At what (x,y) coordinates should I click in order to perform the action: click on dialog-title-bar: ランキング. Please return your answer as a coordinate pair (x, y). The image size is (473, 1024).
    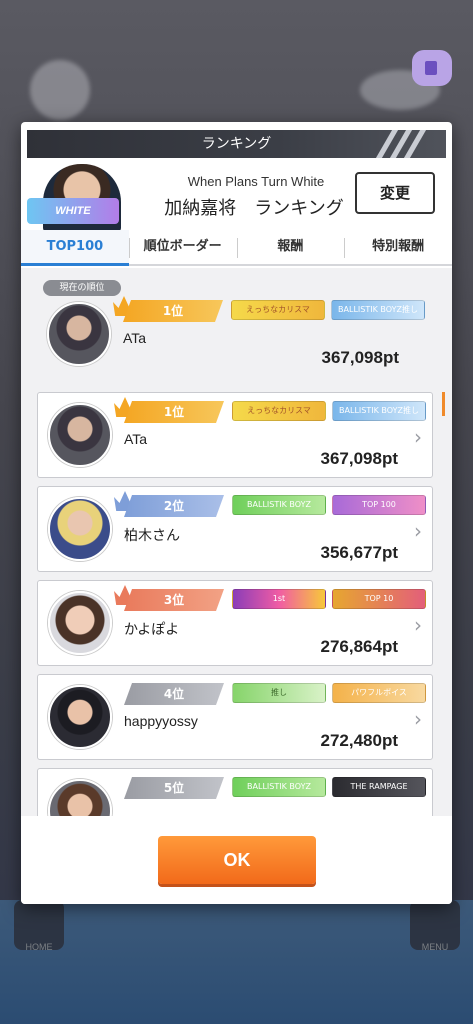
    Looking at the image, I should click on (236, 144).